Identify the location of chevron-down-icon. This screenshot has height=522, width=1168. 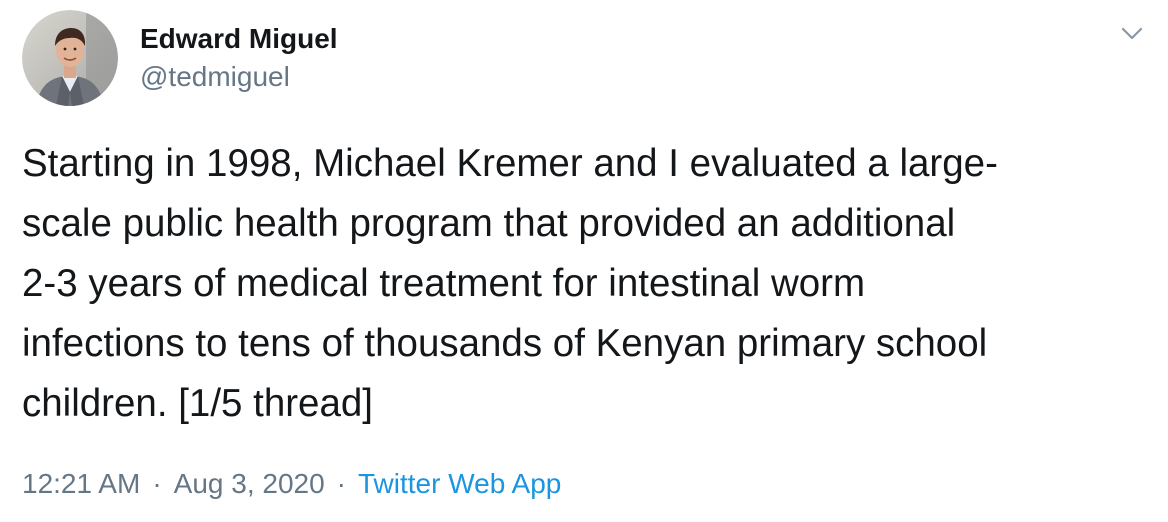
(1132, 33).